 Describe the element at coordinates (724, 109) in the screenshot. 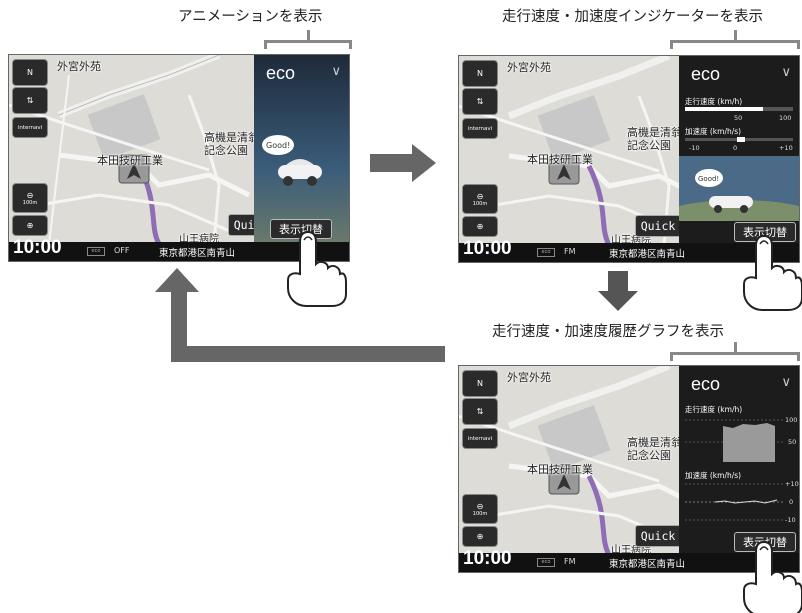

I see `speed-indicator-fill` at that location.